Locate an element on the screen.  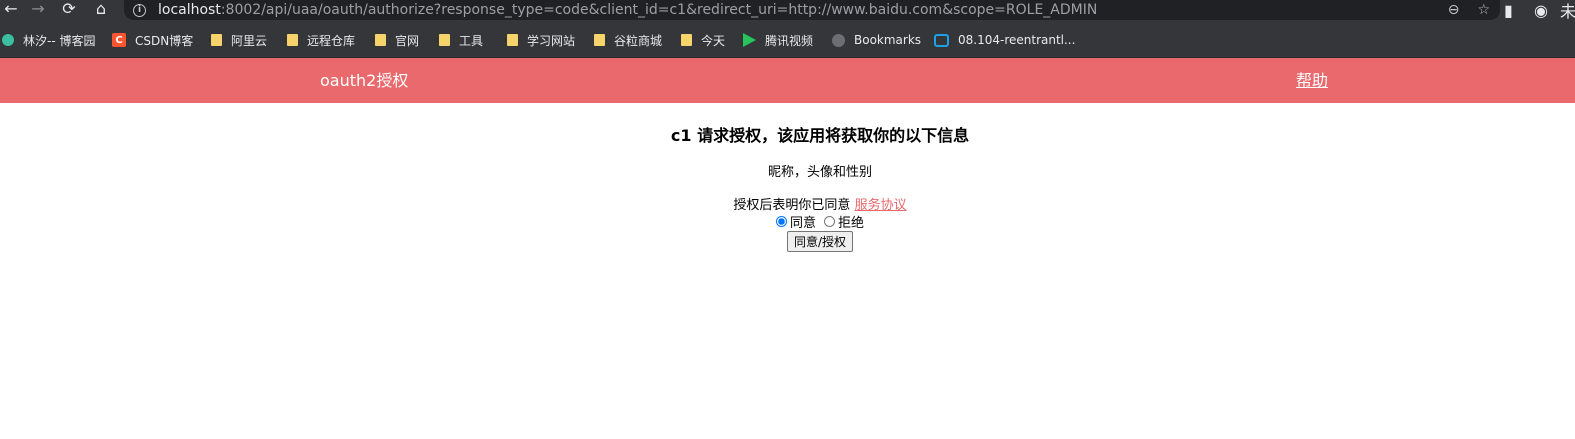
bookmark-label: 腾讯视频 is located at coordinates (789, 40).